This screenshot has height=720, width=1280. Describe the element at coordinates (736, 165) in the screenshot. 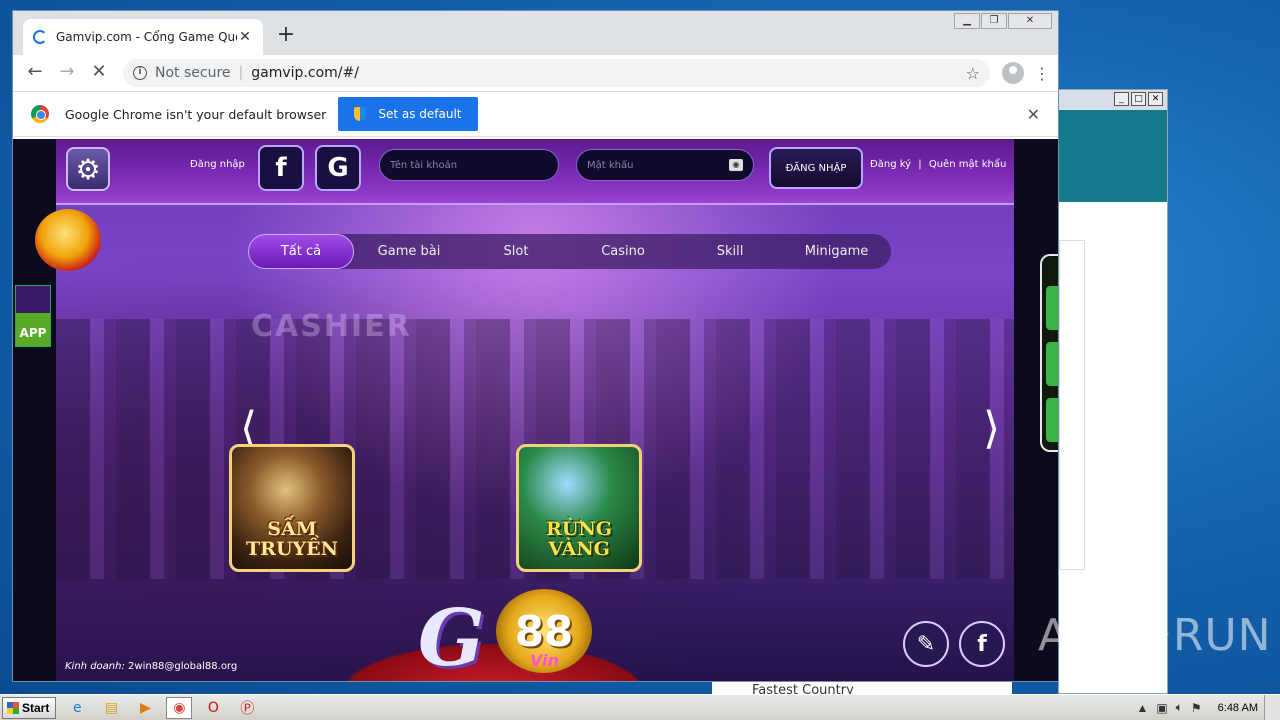

I see `show-password-icon: ◉` at that location.